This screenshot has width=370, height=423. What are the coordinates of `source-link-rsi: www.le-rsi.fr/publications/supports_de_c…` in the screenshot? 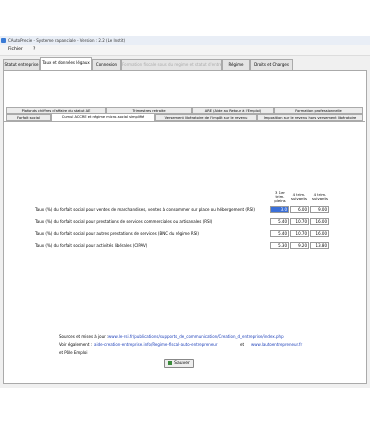 It's located at (196, 337).